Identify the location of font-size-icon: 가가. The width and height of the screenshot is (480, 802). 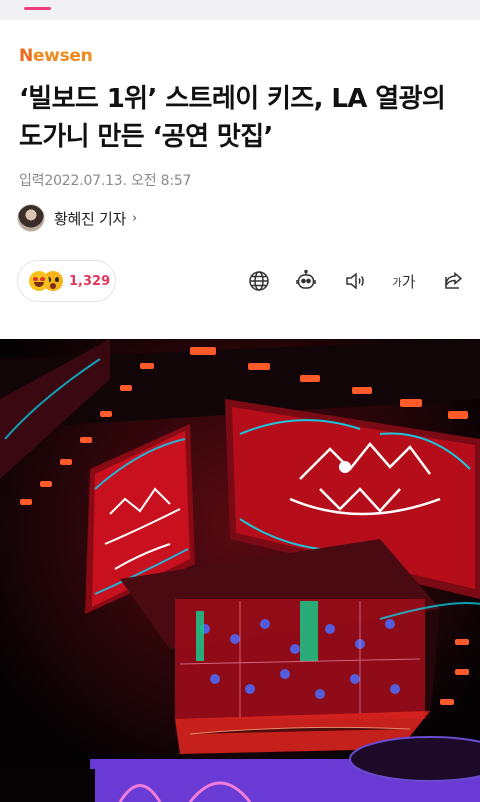
(404, 281).